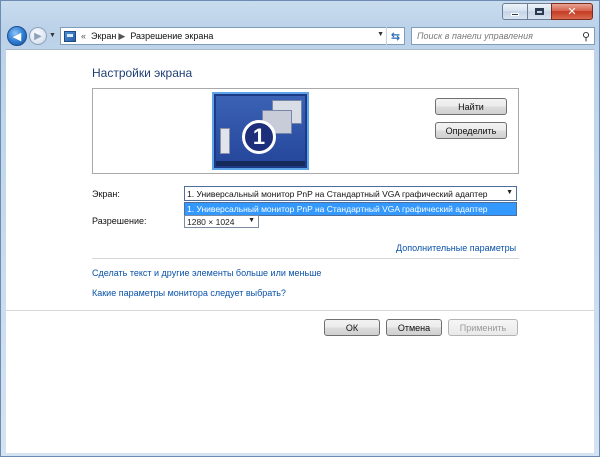 The image size is (600, 457). I want to click on screen-label: Экран:, so click(106, 194).